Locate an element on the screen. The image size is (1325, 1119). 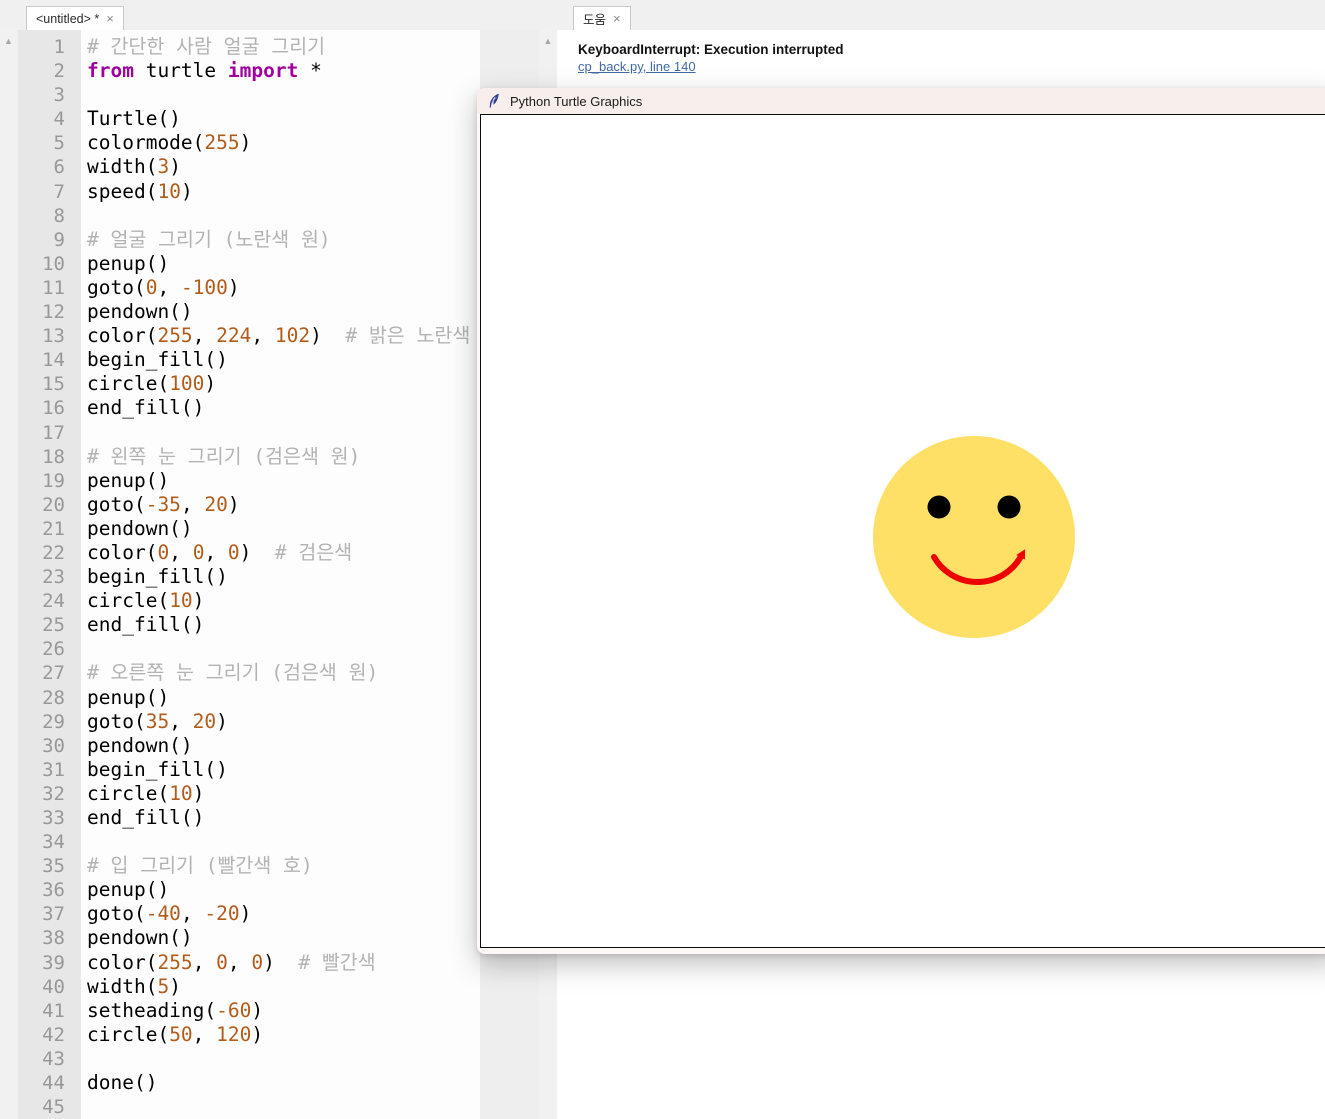
line-number: 11 is located at coordinates (53, 287).